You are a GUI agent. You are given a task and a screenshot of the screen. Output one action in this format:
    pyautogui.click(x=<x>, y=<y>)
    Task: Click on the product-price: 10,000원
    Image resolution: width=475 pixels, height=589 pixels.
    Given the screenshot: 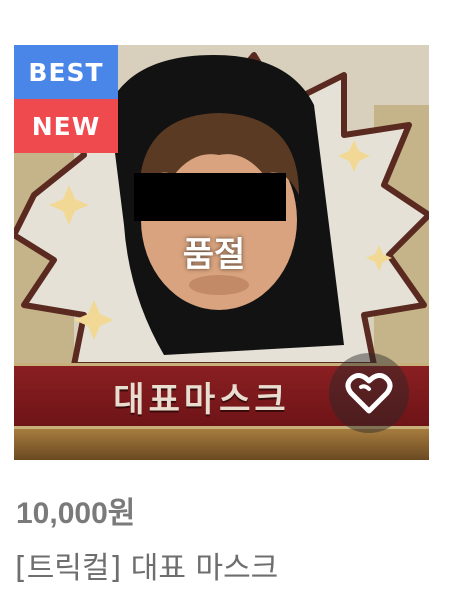 What is the action you would take?
    pyautogui.click(x=76, y=513)
    